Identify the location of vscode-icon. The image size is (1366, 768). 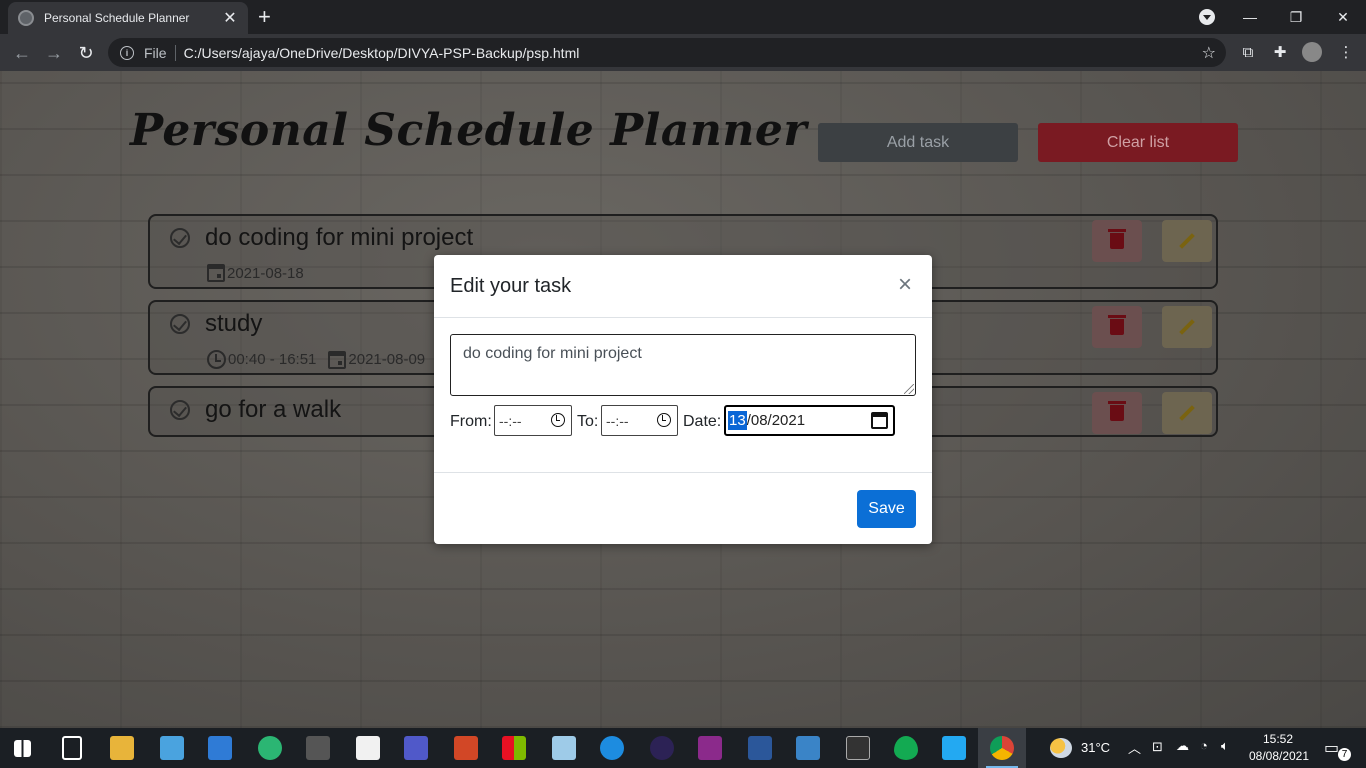
(954, 748).